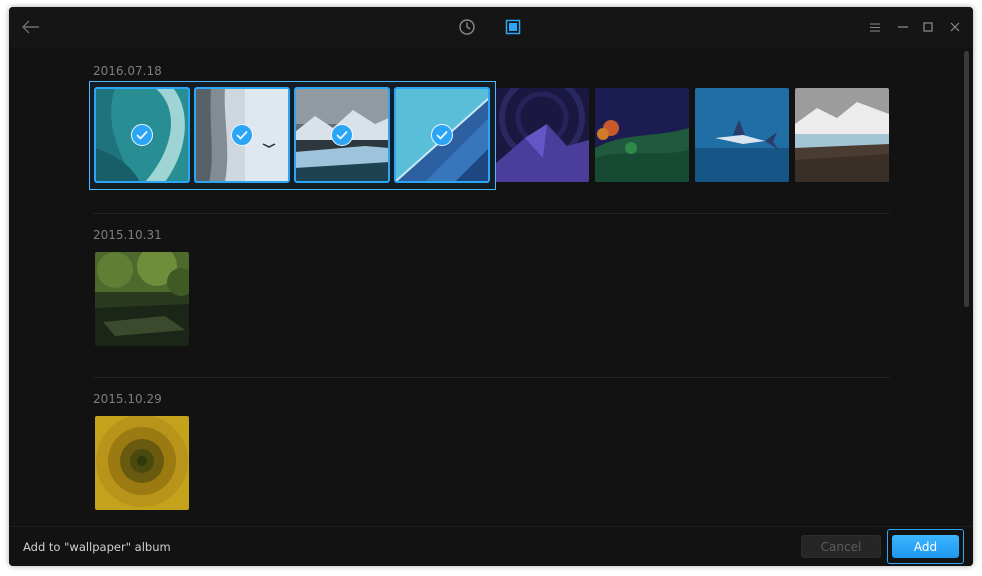  Describe the element at coordinates (841, 546) in the screenshot. I see `cancel-button: Cancel` at that location.